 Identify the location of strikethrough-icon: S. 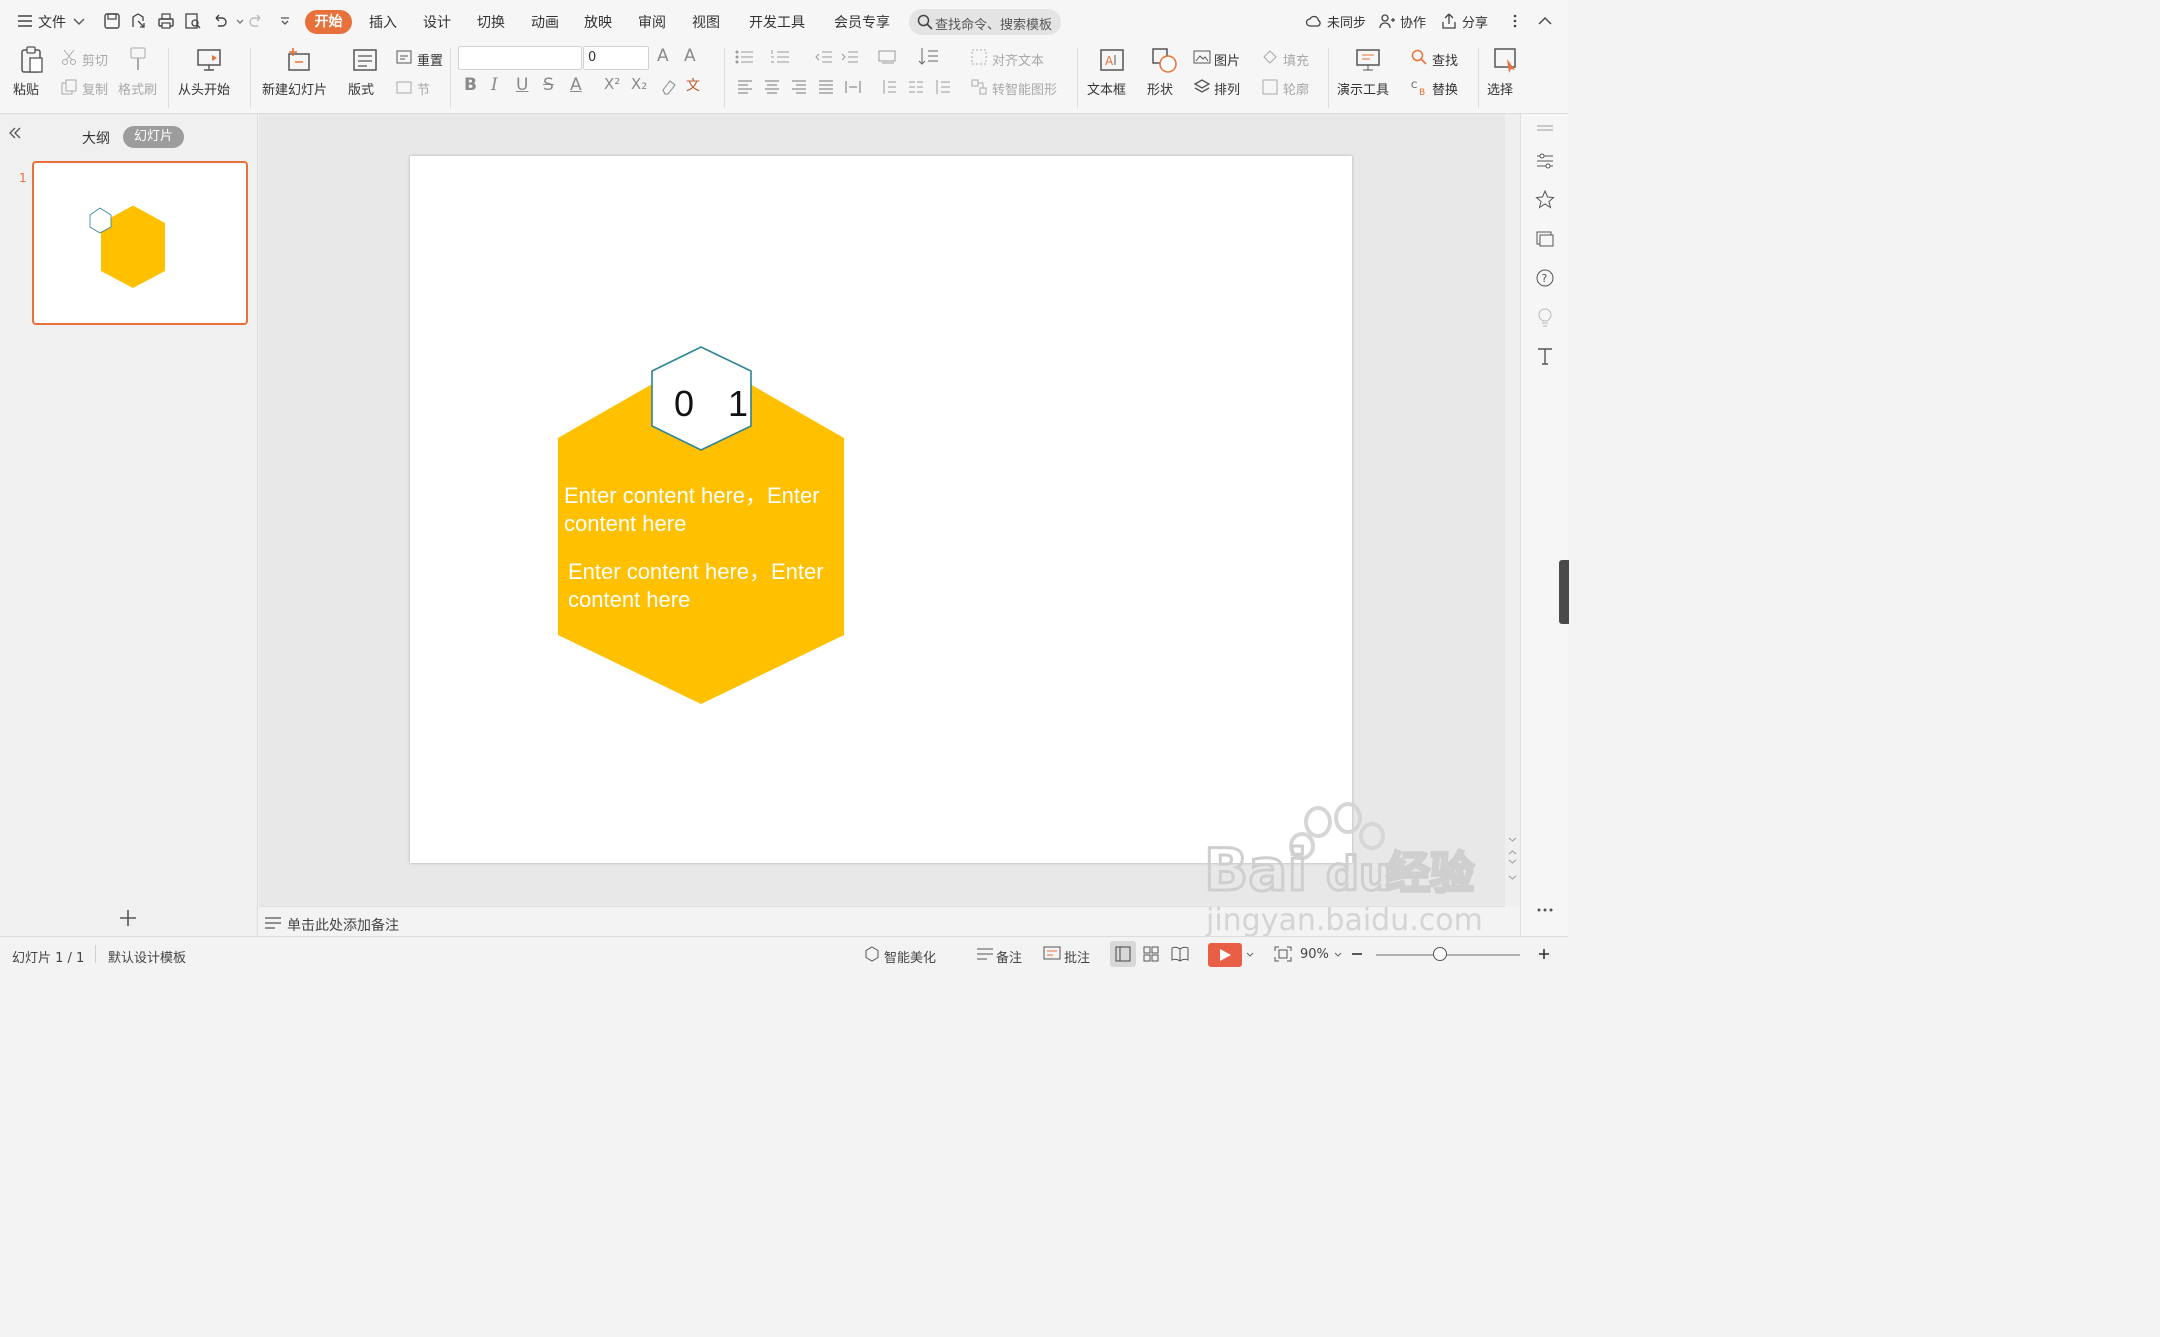
(548, 85).